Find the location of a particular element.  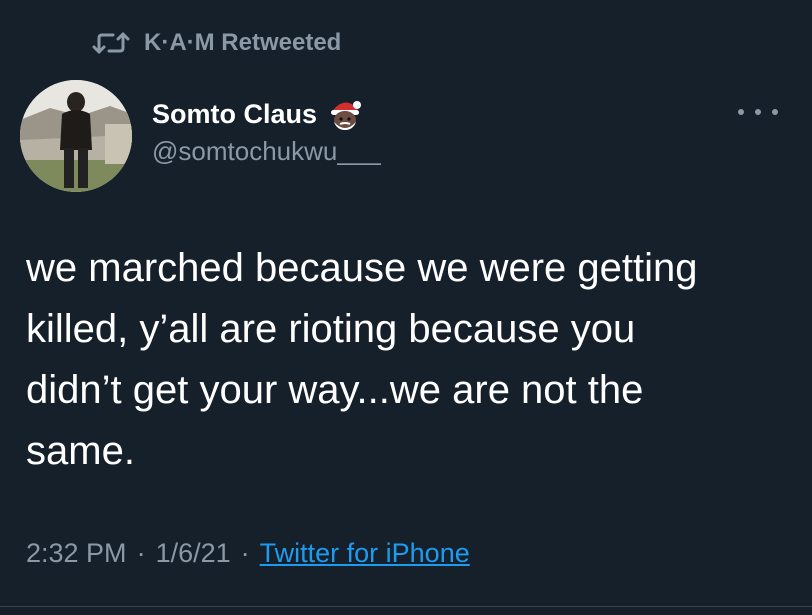

tweet-line: we marched because we were getting is located at coordinates (362, 268).